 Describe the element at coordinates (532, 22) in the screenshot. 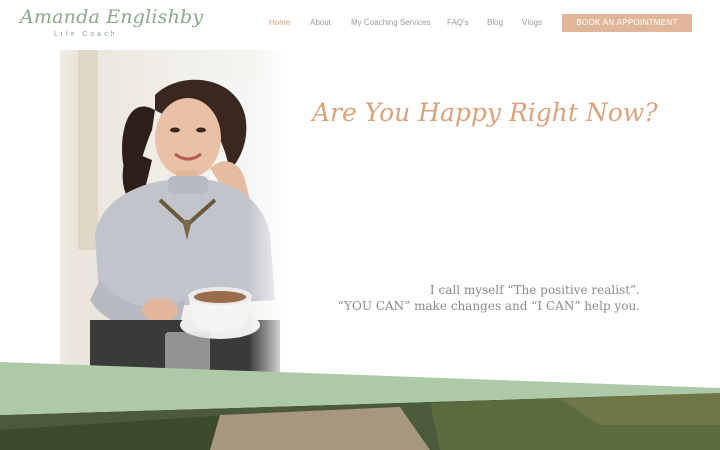

I see `nav-vlogs: Vlogs` at that location.